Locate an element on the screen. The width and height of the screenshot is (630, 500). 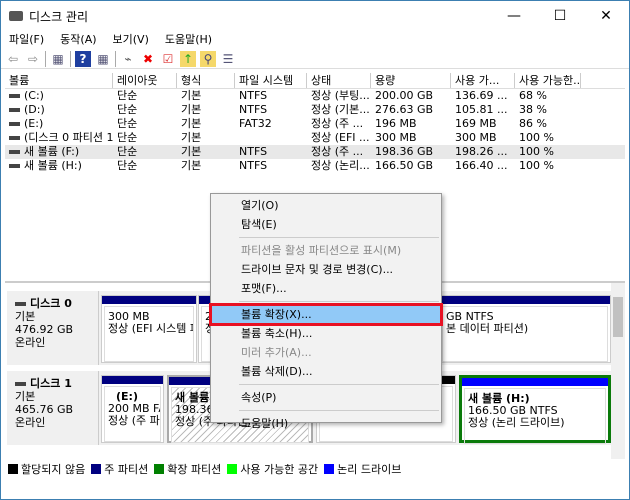
menu-item-open: 열기(O) is located at coordinates (326, 205).